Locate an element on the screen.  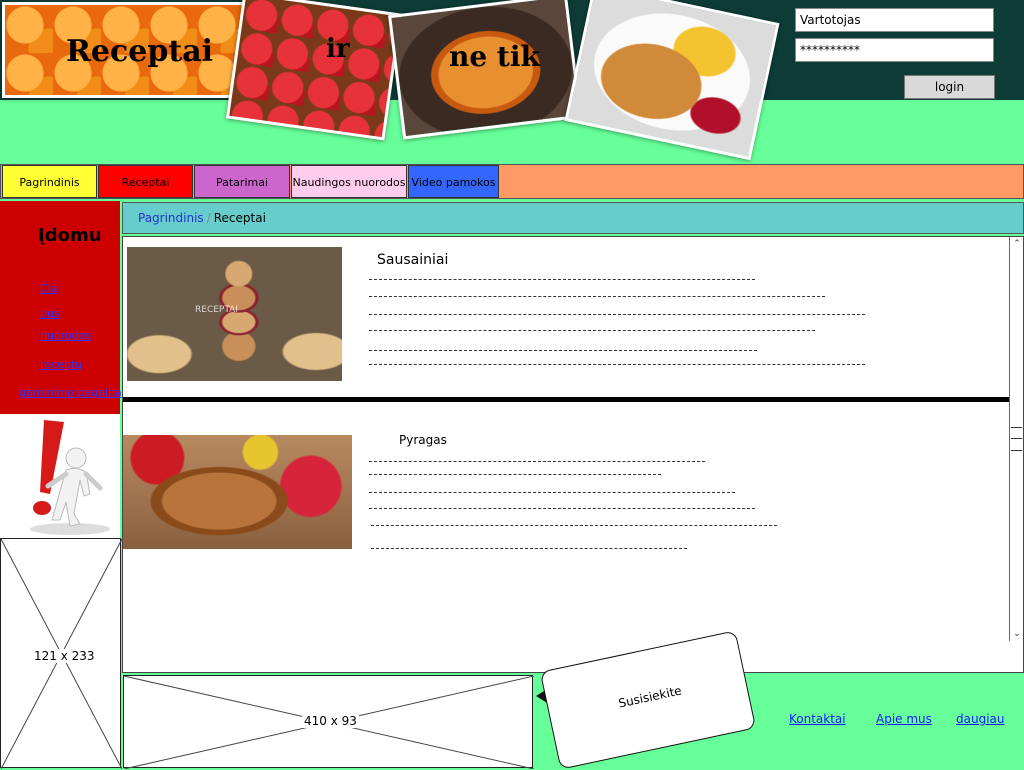
left-image-placeholder: 121 x 233 is located at coordinates (61, 653).